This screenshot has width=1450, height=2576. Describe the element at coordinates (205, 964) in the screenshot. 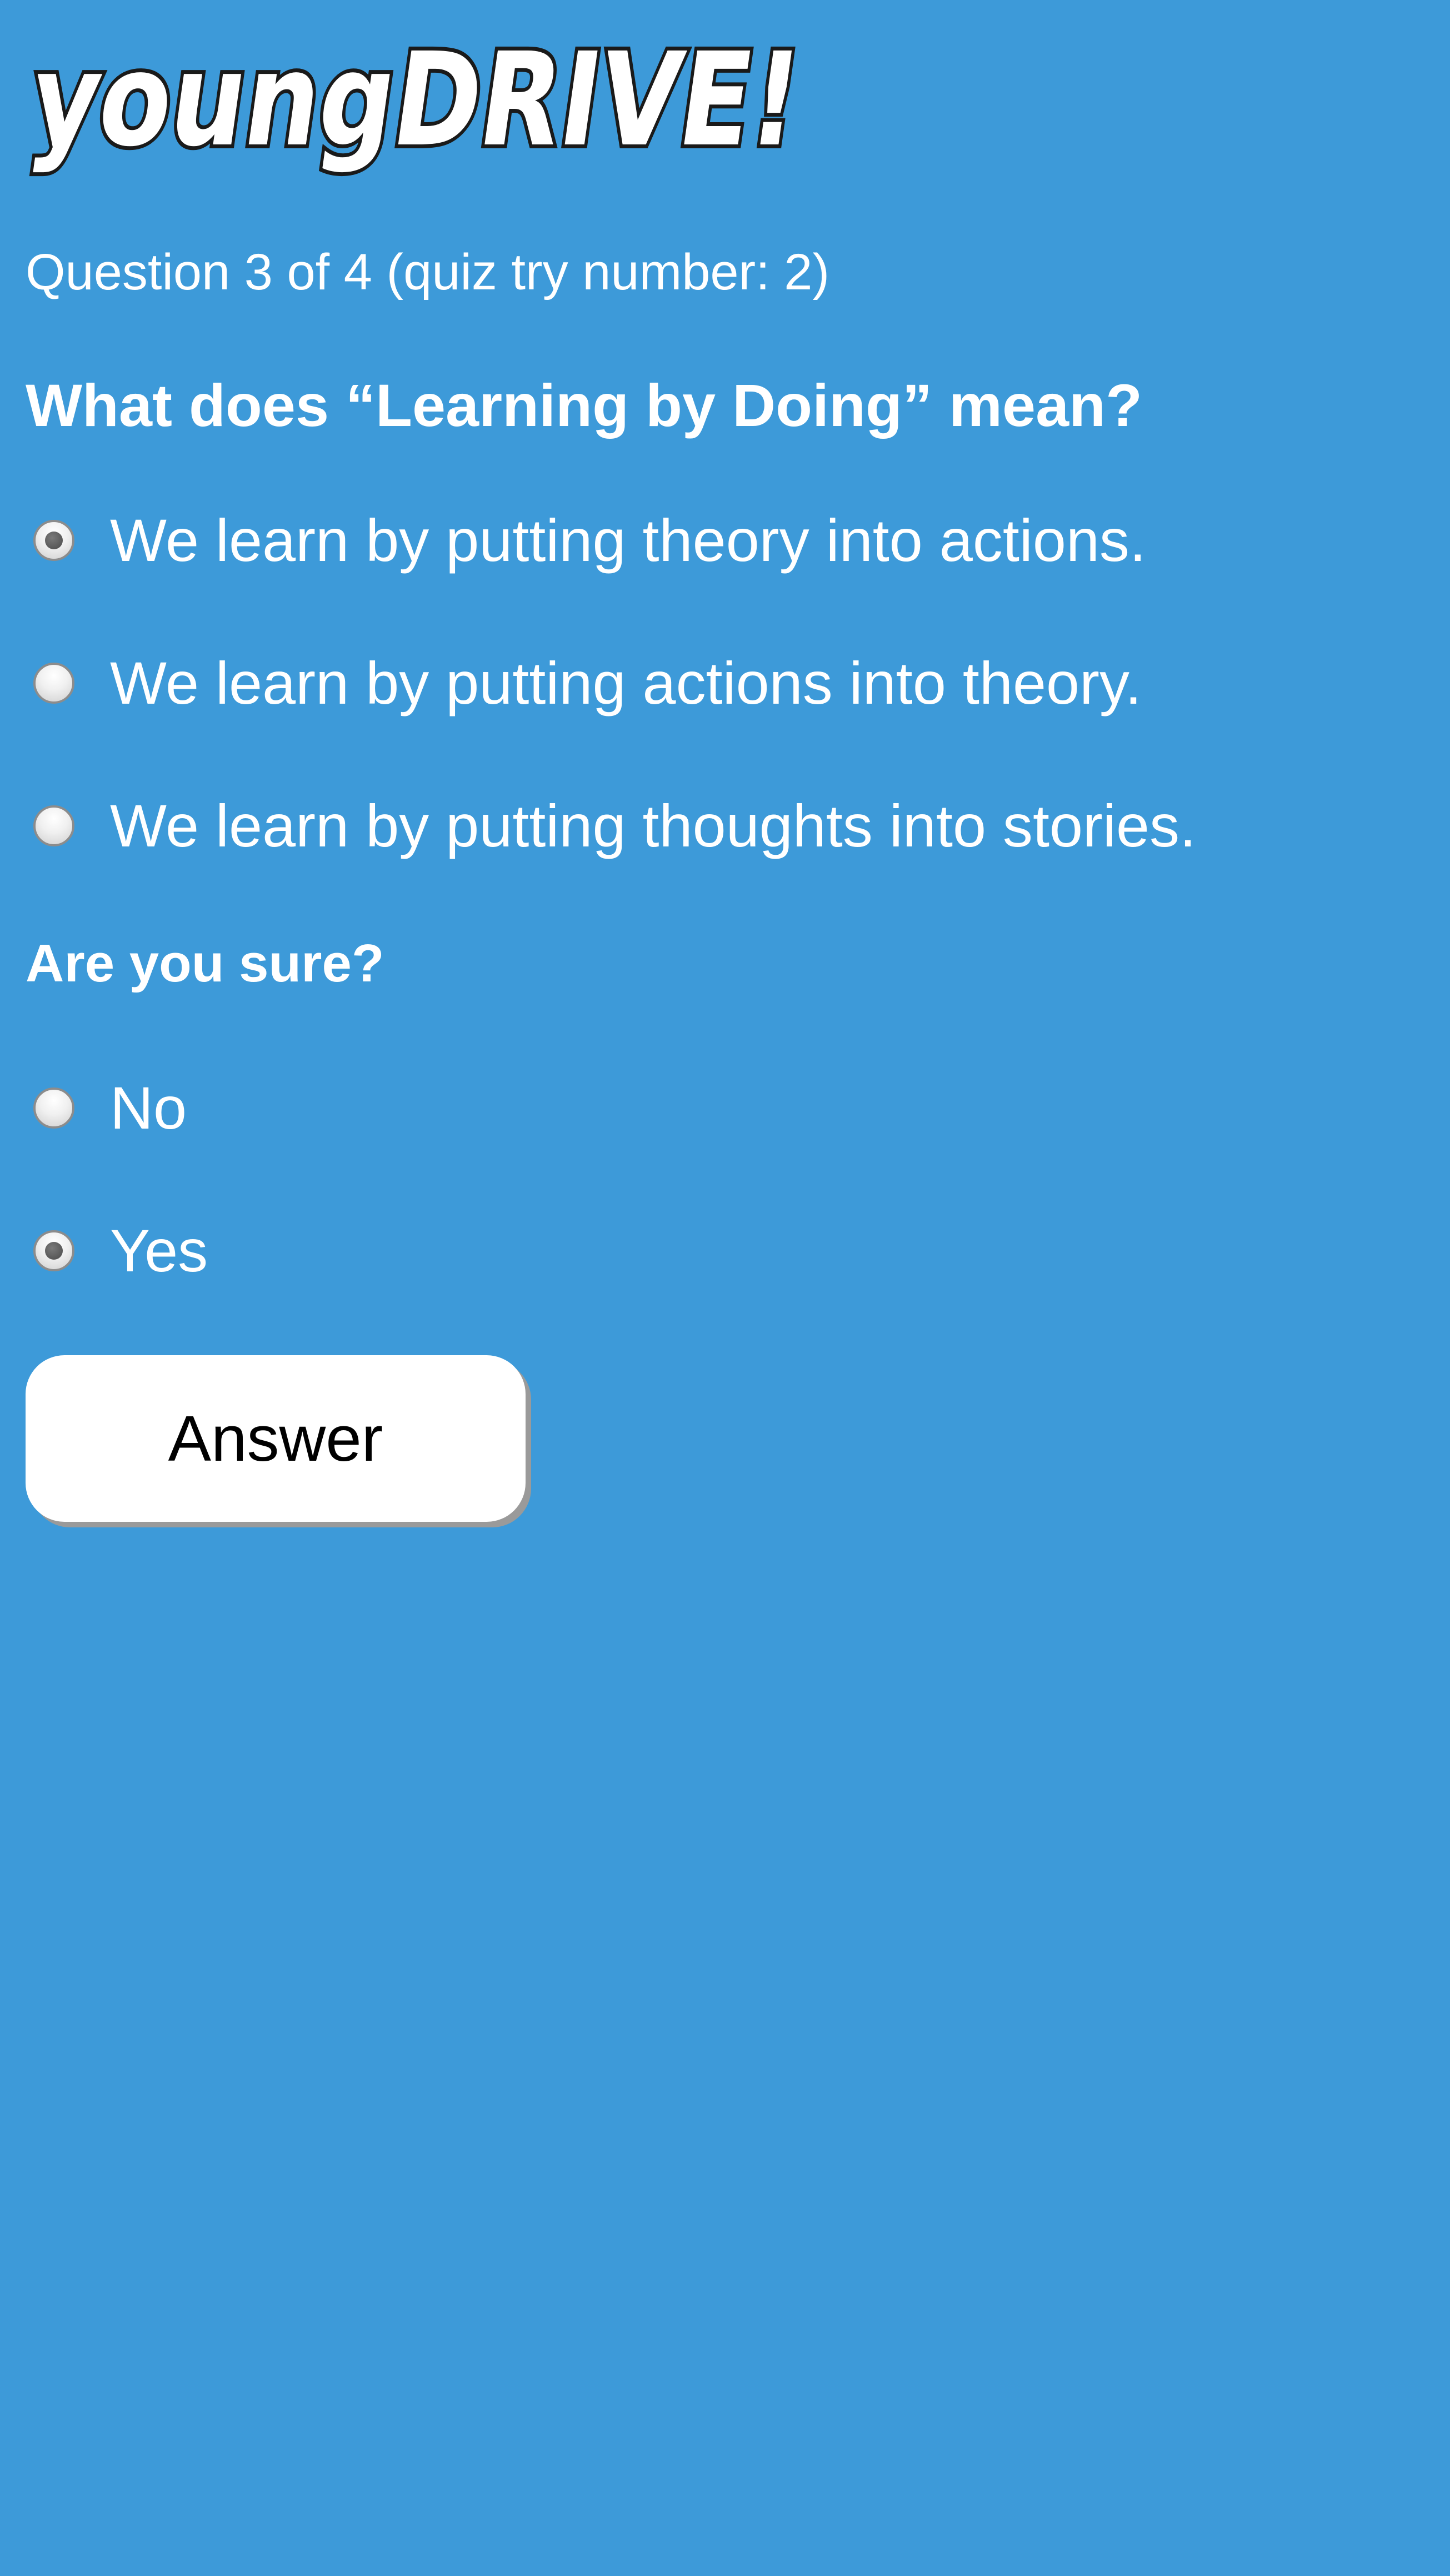

I see `confirm-question: Are you sure?` at that location.